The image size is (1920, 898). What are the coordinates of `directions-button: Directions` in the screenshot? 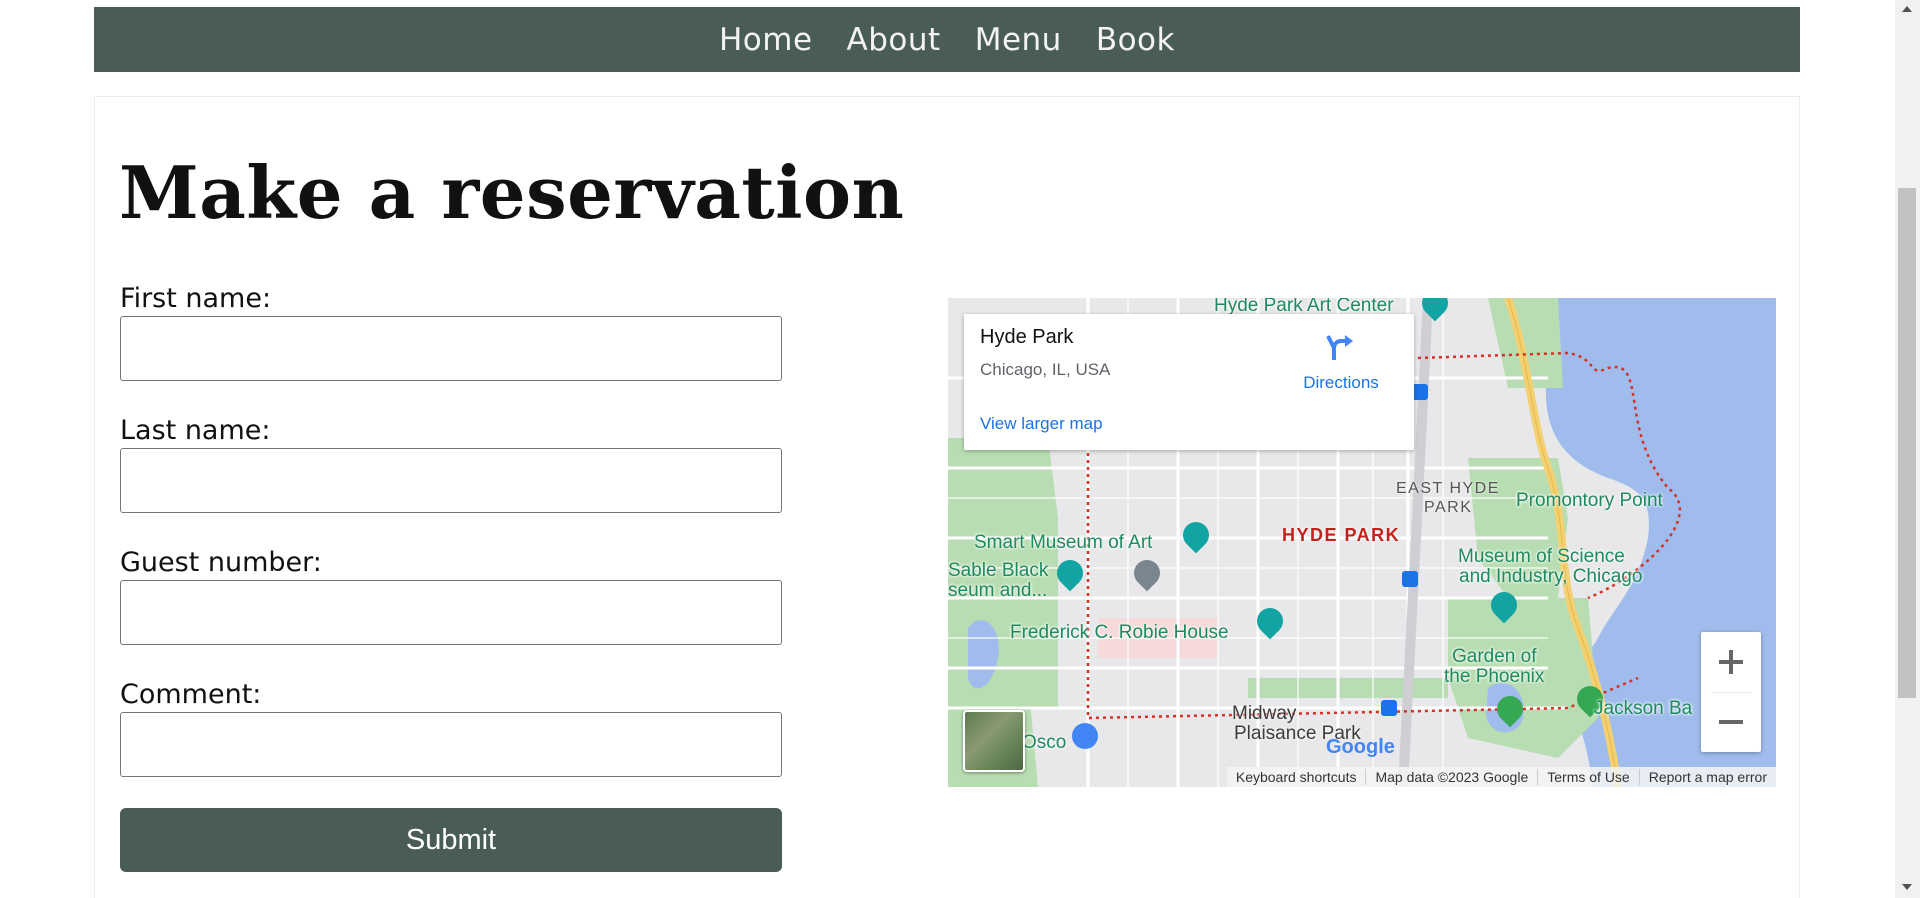 It's located at (1341, 361).